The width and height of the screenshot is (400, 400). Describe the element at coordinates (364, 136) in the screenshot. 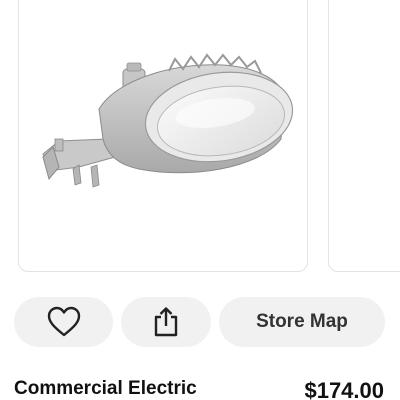

I see `next-product-card` at that location.